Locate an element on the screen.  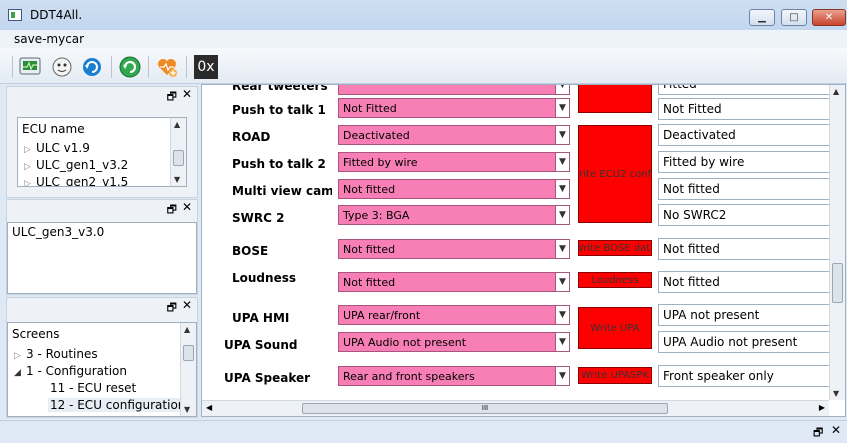
row-label: Push to talk 2 is located at coordinates (279, 164).